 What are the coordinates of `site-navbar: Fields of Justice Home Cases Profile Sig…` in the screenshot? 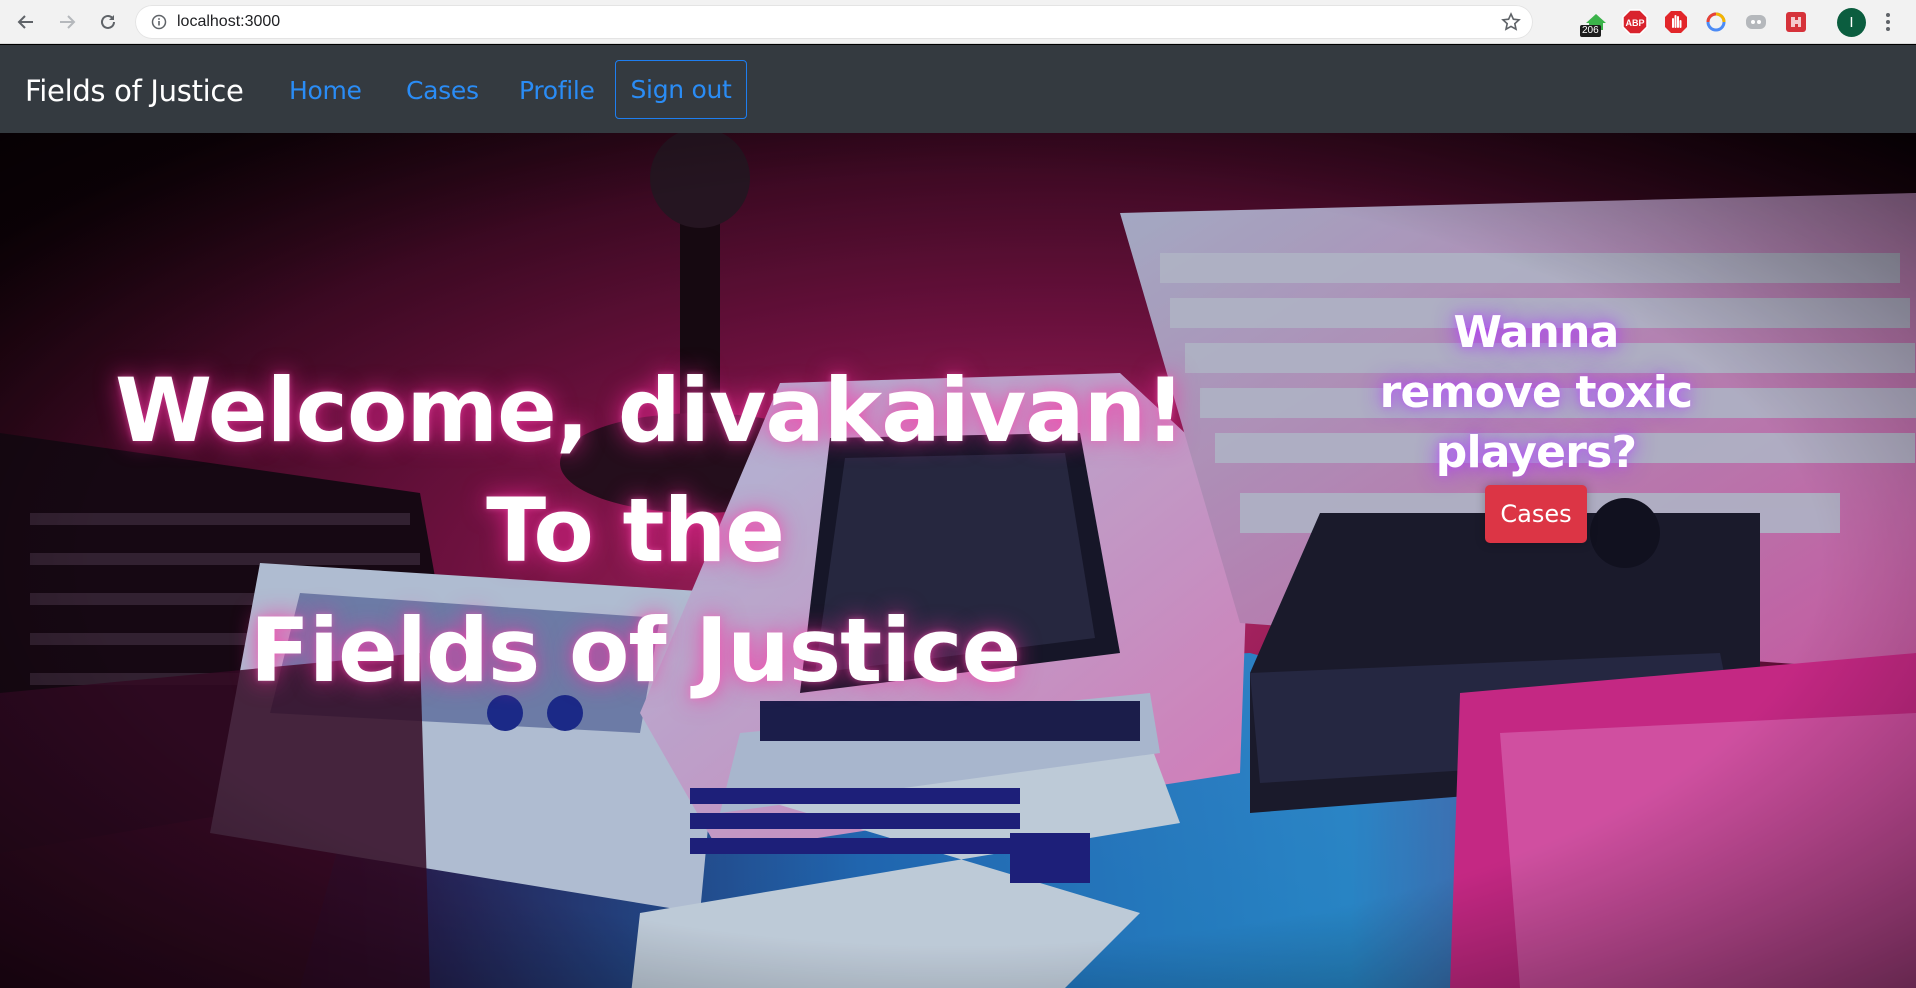 It's located at (958, 89).